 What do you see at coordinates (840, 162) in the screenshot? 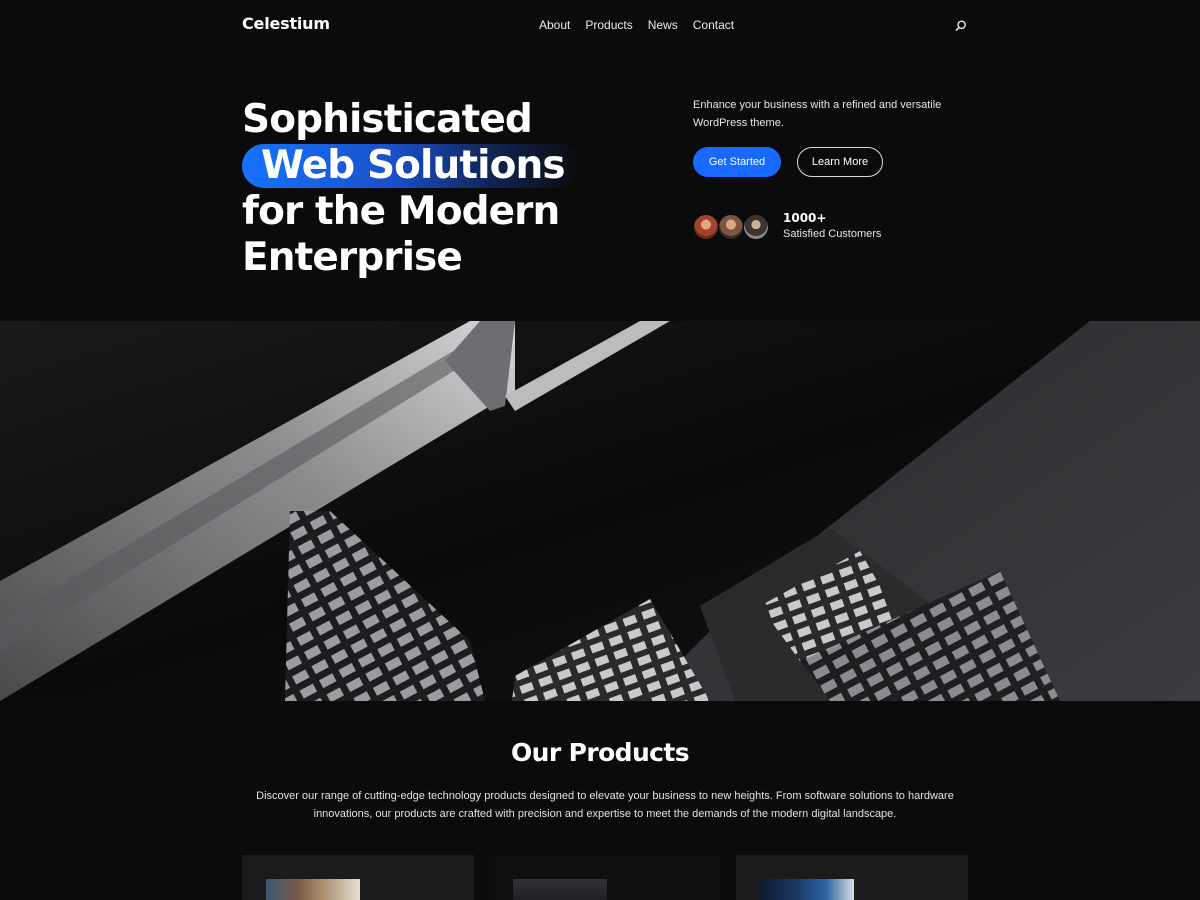
I see `learn-more-button: Learn More` at bounding box center [840, 162].